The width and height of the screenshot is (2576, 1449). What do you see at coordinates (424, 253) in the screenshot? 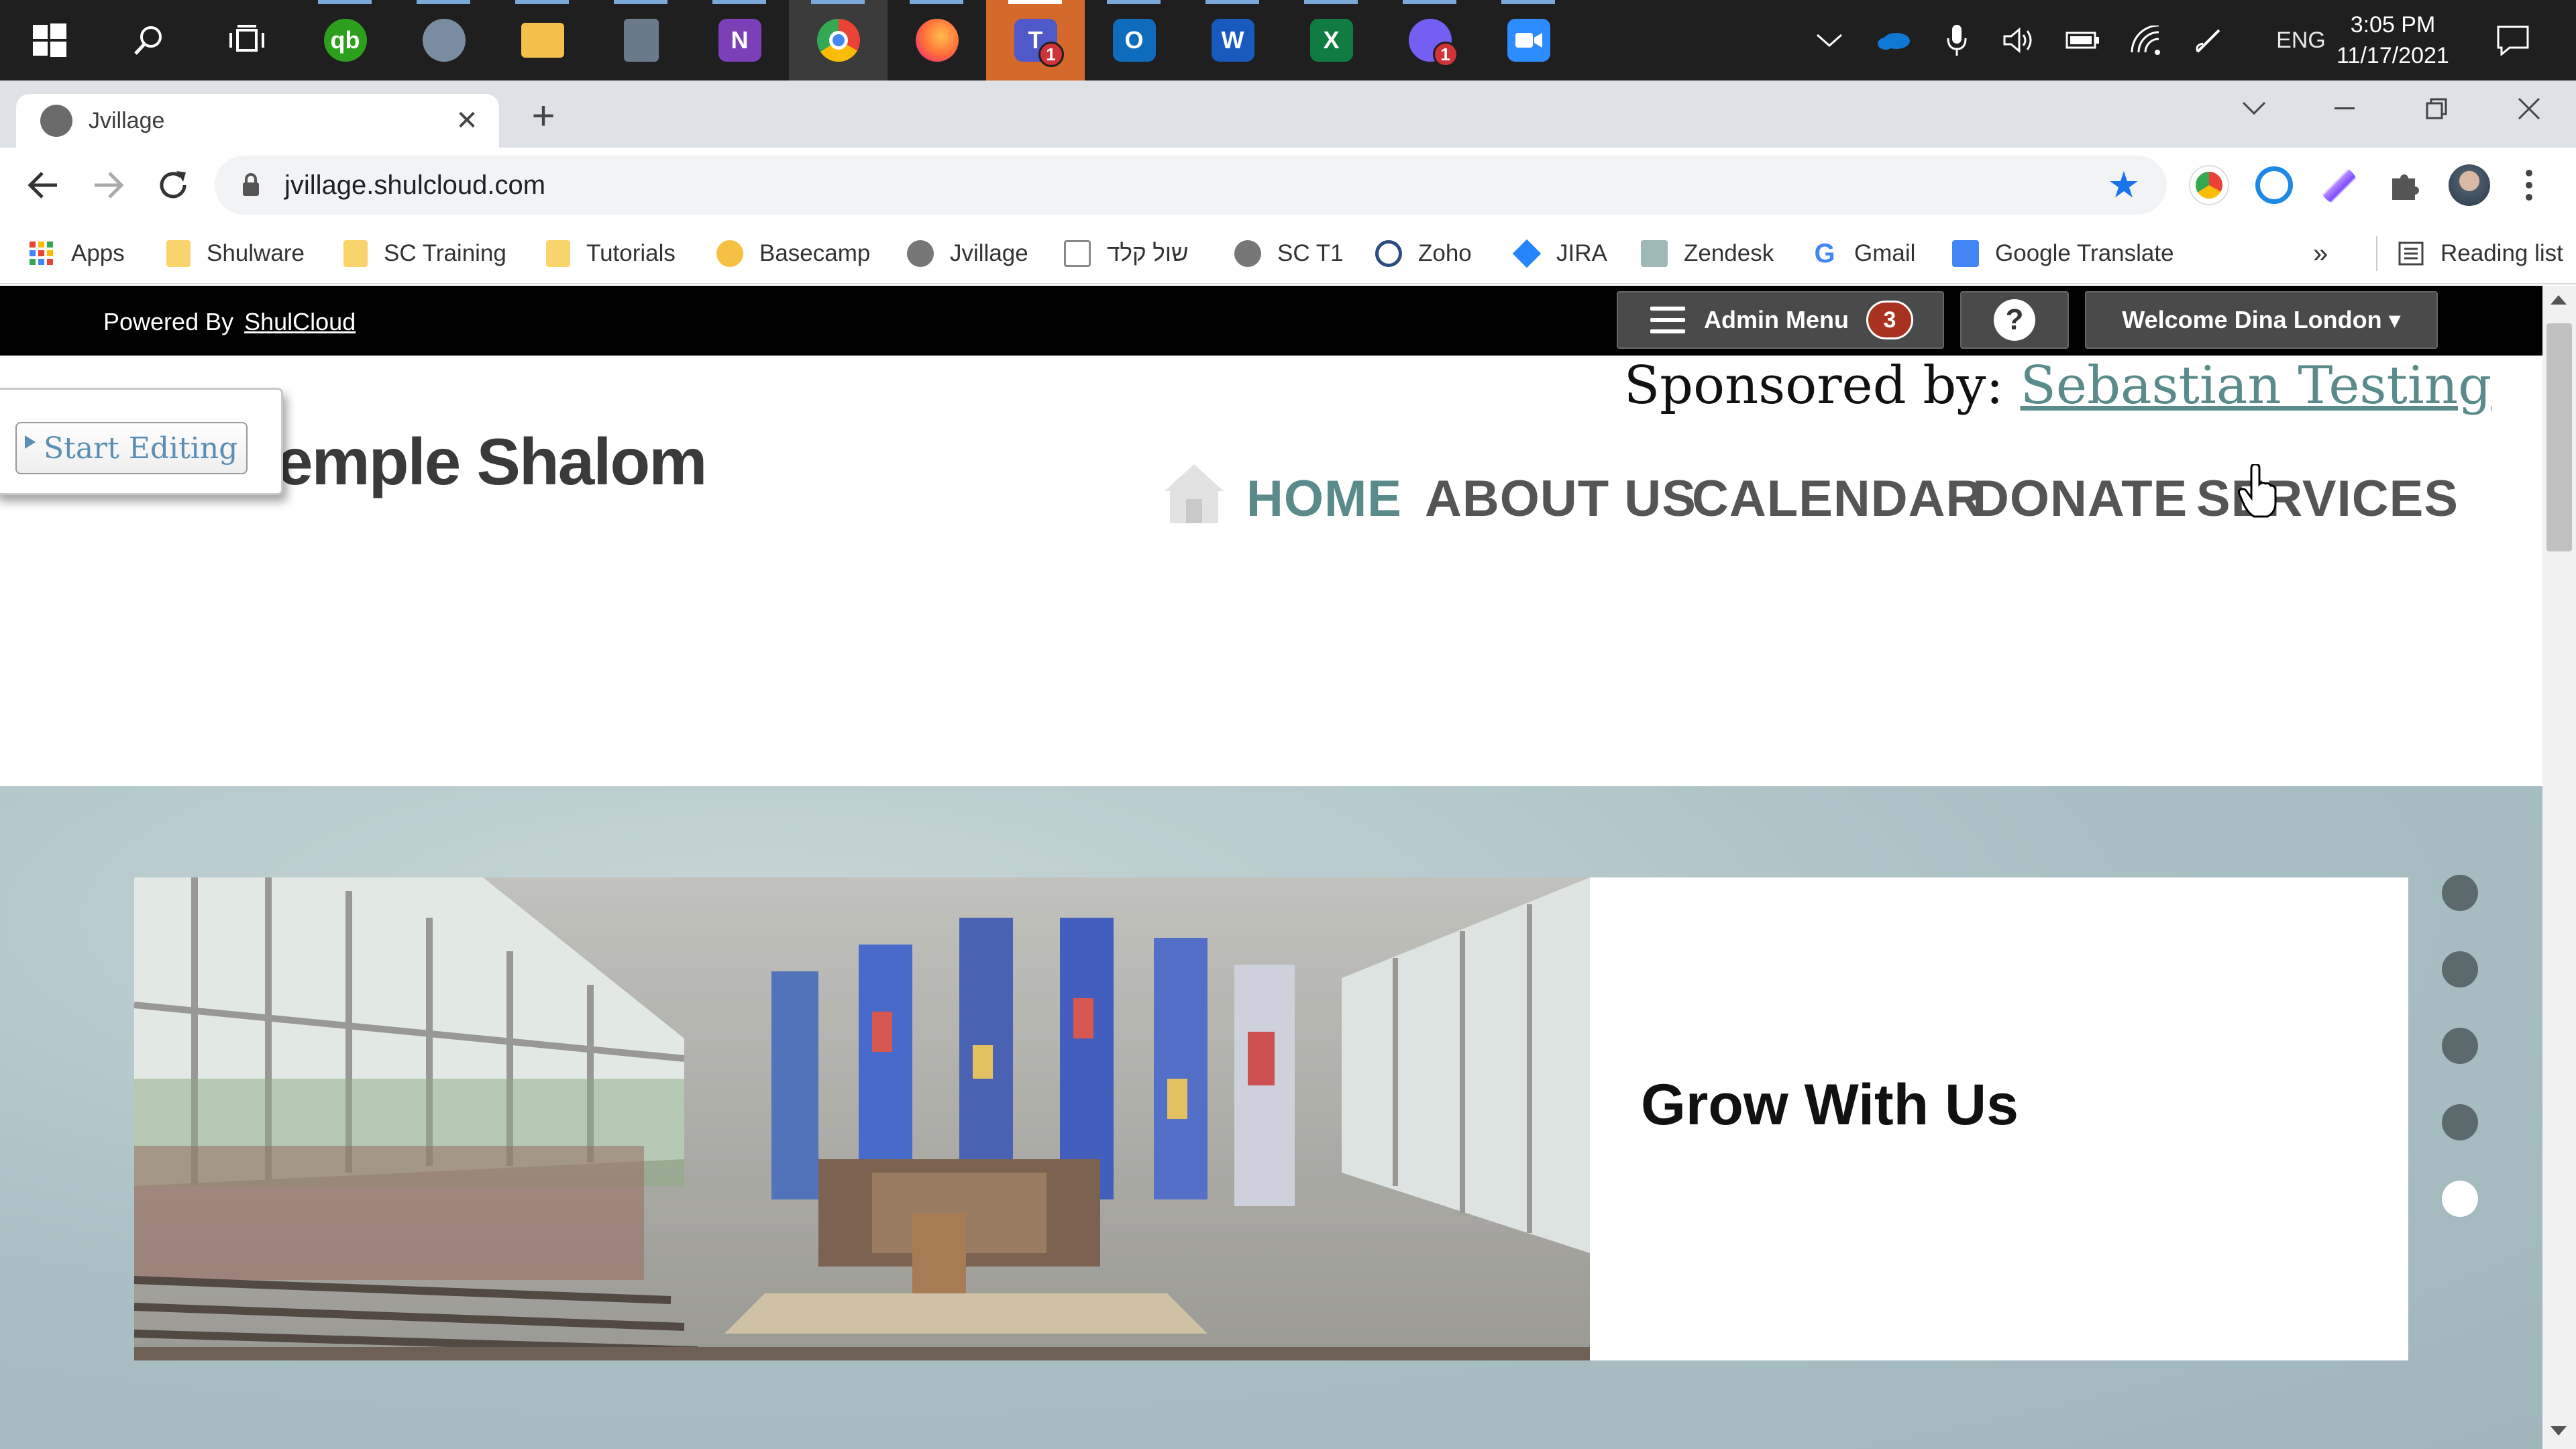
I see `bookmark-sc-training: SC Training` at bounding box center [424, 253].